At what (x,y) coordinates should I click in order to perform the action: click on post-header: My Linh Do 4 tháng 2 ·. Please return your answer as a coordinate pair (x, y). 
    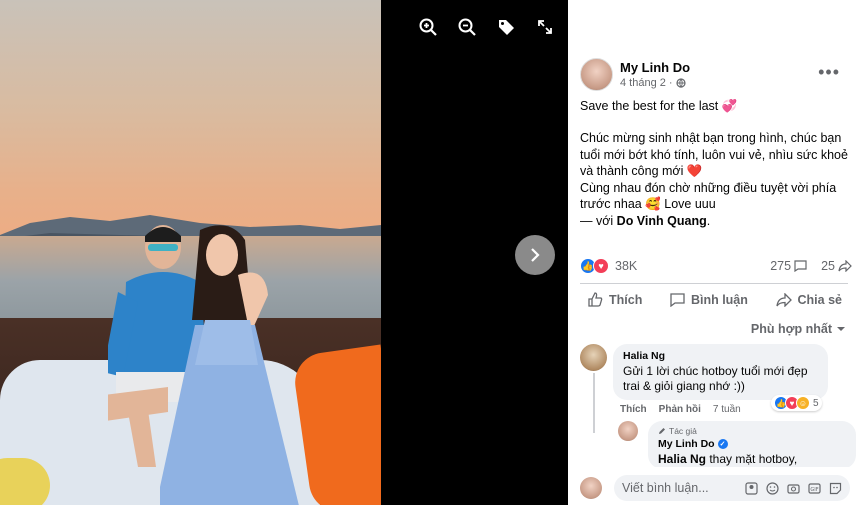
    Looking at the image, I should click on (635, 74).